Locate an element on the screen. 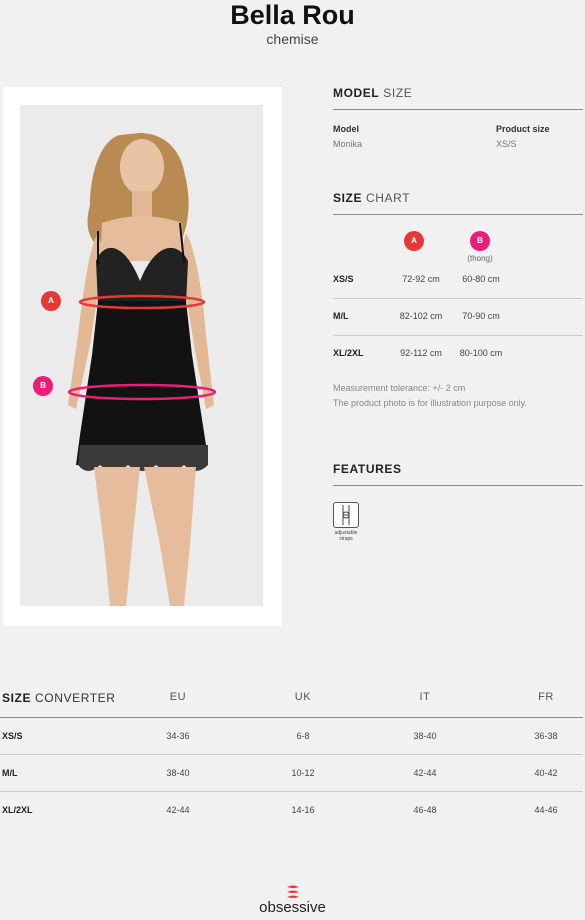  product-size-label: Product size is located at coordinates (523, 129).